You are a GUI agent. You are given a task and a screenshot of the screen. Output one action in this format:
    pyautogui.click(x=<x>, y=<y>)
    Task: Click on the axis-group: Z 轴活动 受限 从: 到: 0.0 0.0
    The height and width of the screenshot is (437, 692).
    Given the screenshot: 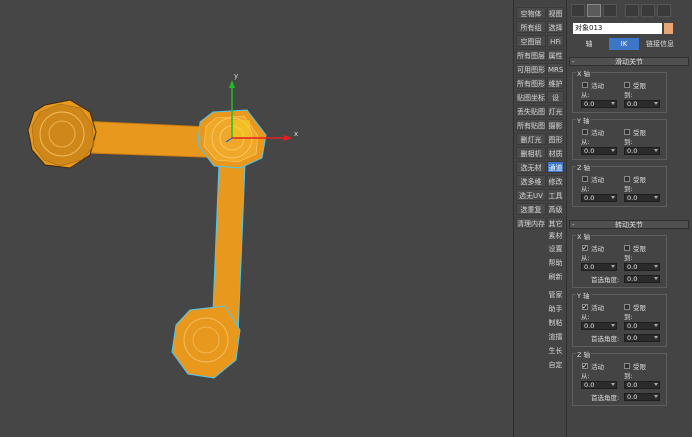 What is the action you would take?
    pyautogui.click(x=619, y=184)
    